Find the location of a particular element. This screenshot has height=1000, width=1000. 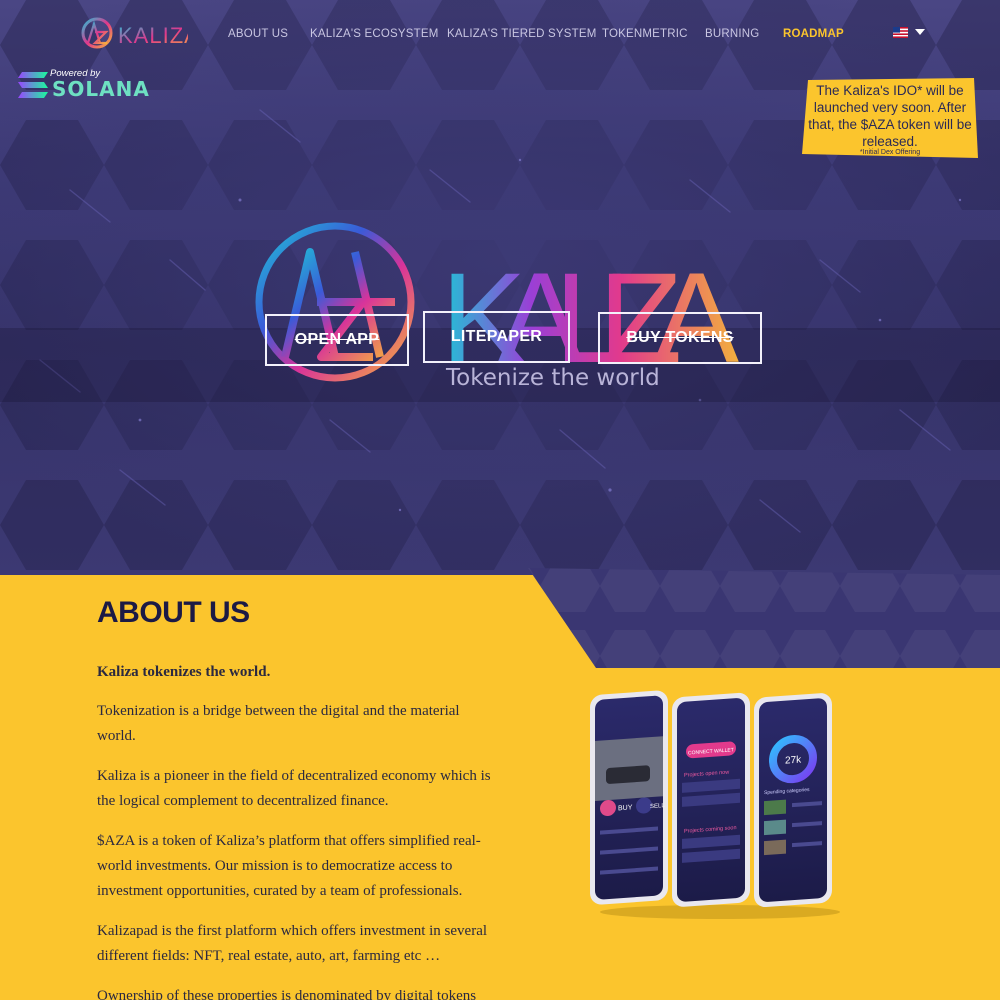

nav-link-tiered-system: KALIZA'S TIERED SYSTEM is located at coordinates (522, 34).